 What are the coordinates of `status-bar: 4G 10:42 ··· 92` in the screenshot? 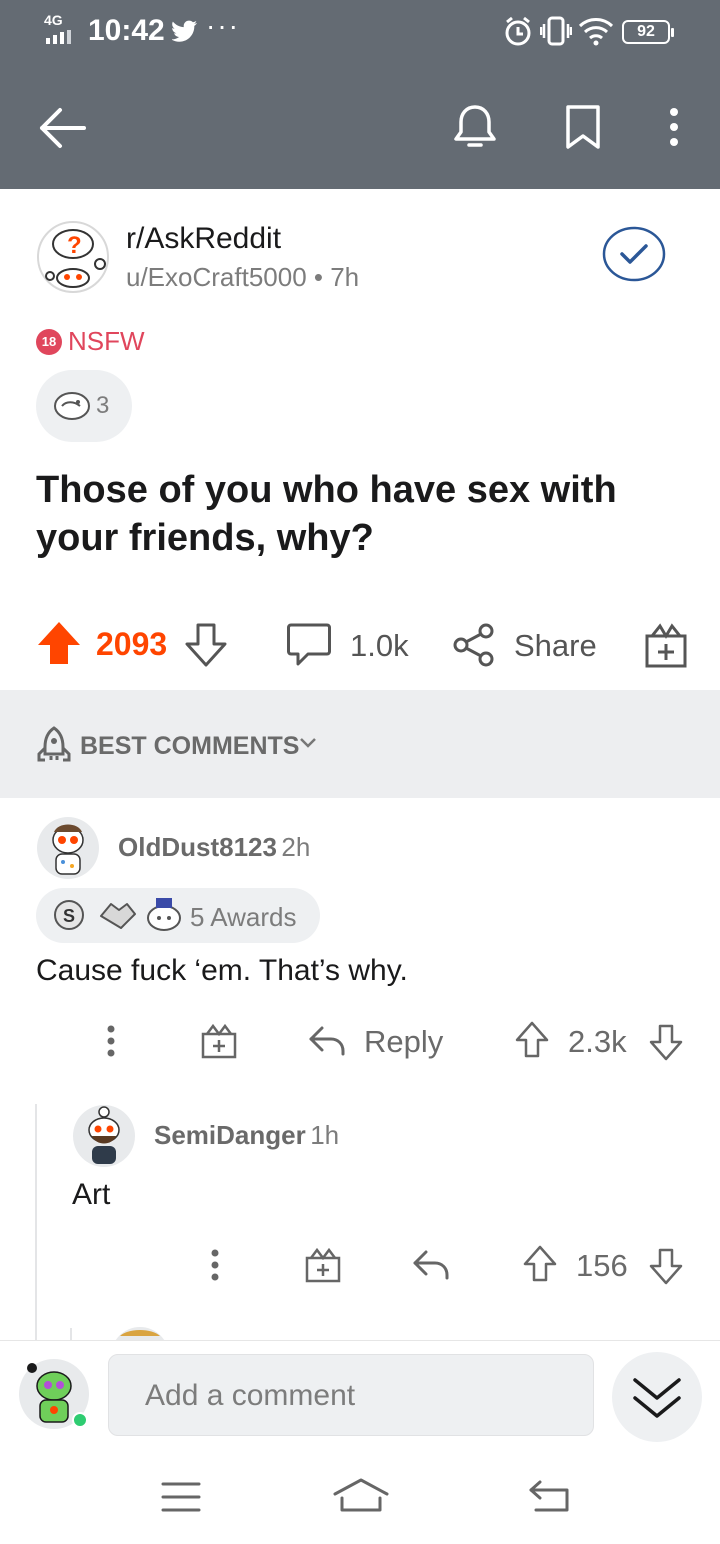 It's located at (360, 33).